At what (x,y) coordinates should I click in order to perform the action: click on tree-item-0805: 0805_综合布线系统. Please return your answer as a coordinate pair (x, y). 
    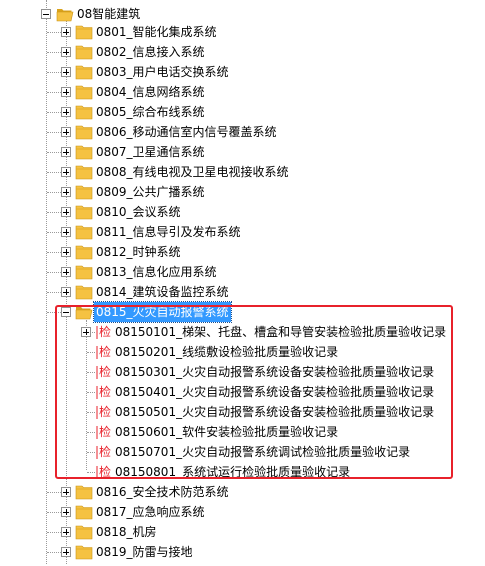
    Looking at the image, I should click on (242, 112).